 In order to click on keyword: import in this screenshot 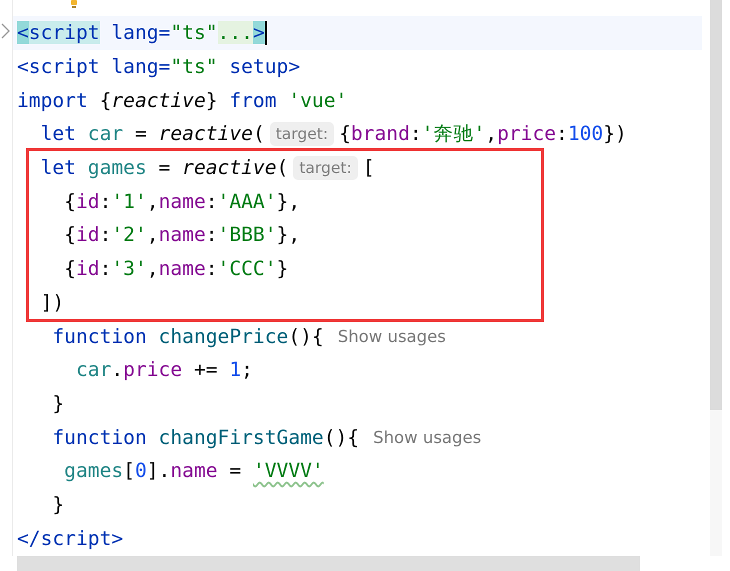, I will do `click(52, 100)`.